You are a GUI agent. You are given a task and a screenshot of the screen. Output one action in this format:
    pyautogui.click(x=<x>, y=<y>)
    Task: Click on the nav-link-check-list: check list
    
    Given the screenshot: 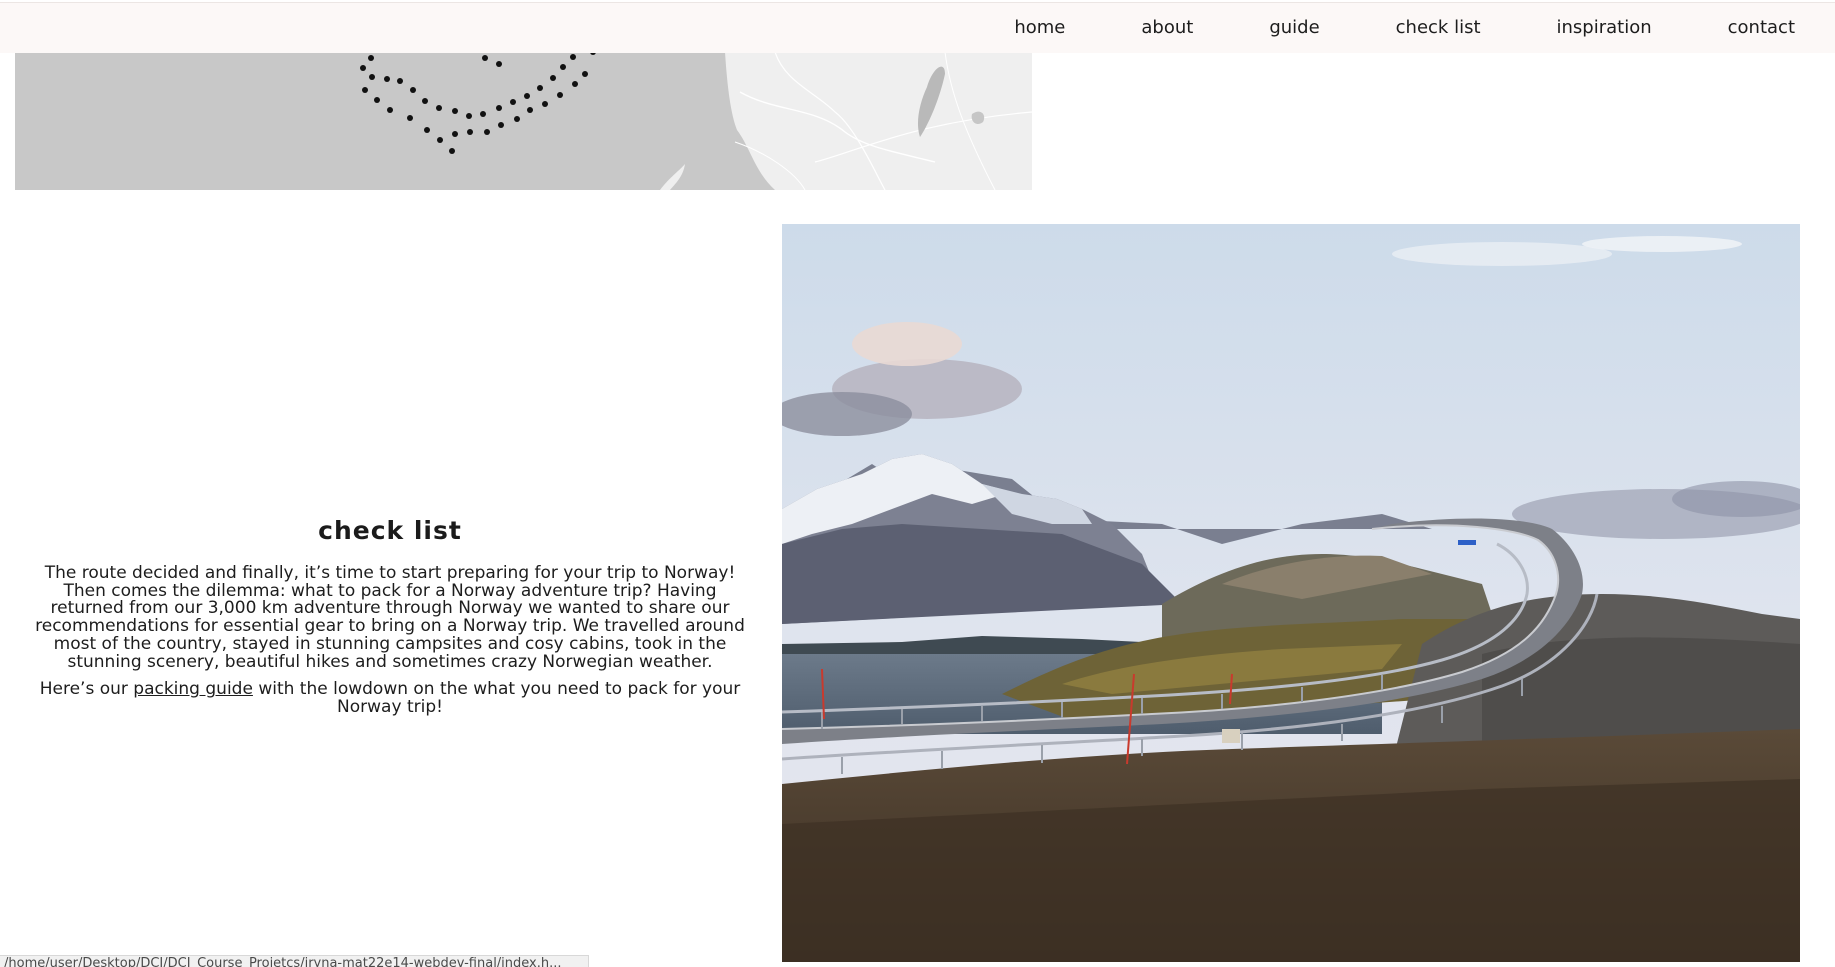 What is the action you would take?
    pyautogui.click(x=1438, y=28)
    